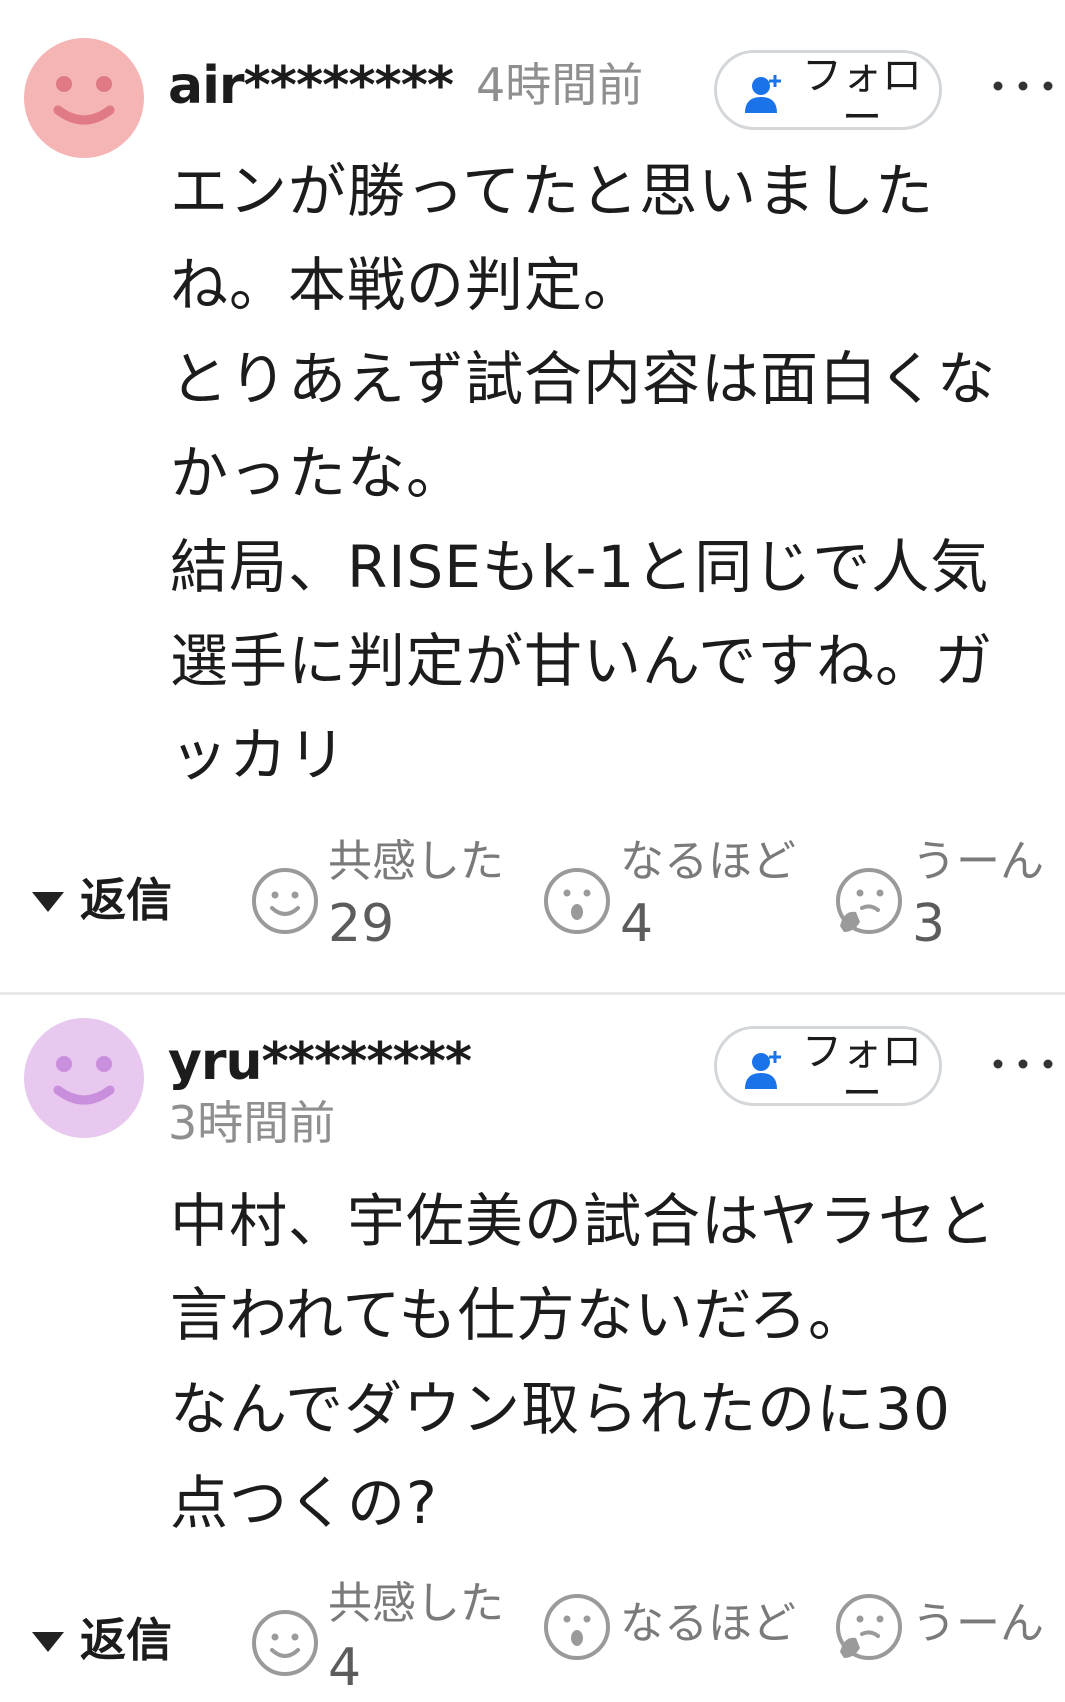 The height and width of the screenshot is (1702, 1065). What do you see at coordinates (560, 85) in the screenshot?
I see `timestamp: 4時間前` at bounding box center [560, 85].